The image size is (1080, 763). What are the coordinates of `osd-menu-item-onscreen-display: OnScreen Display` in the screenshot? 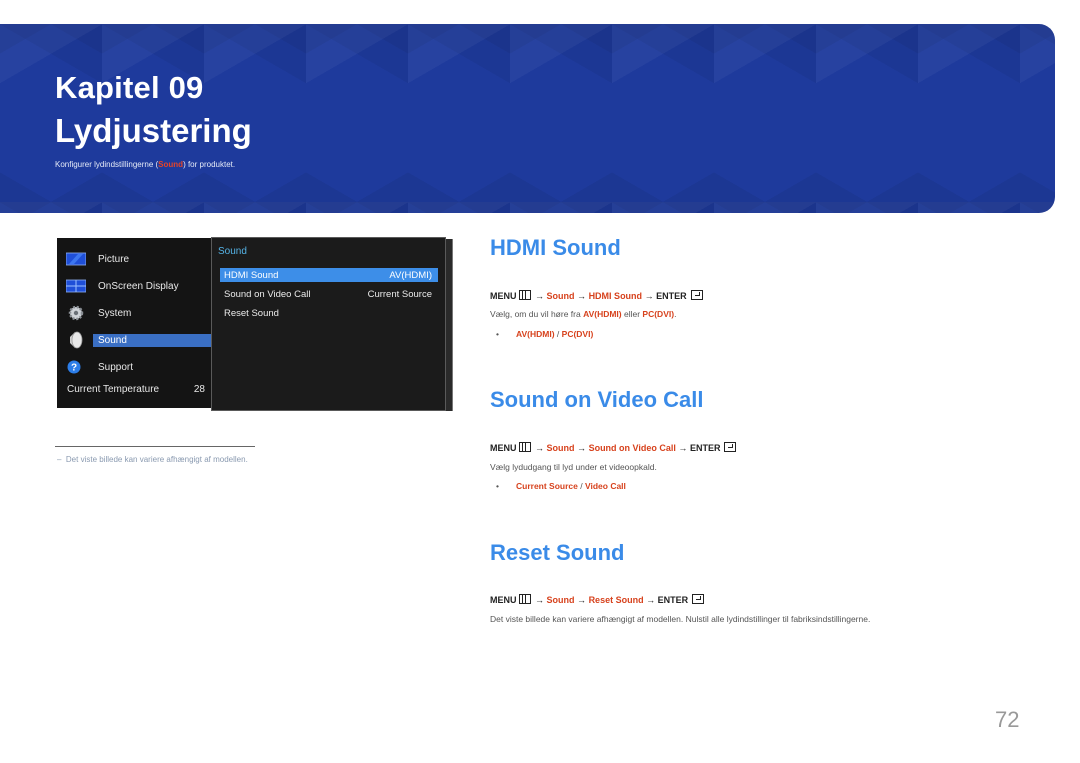 It's located at (134, 286).